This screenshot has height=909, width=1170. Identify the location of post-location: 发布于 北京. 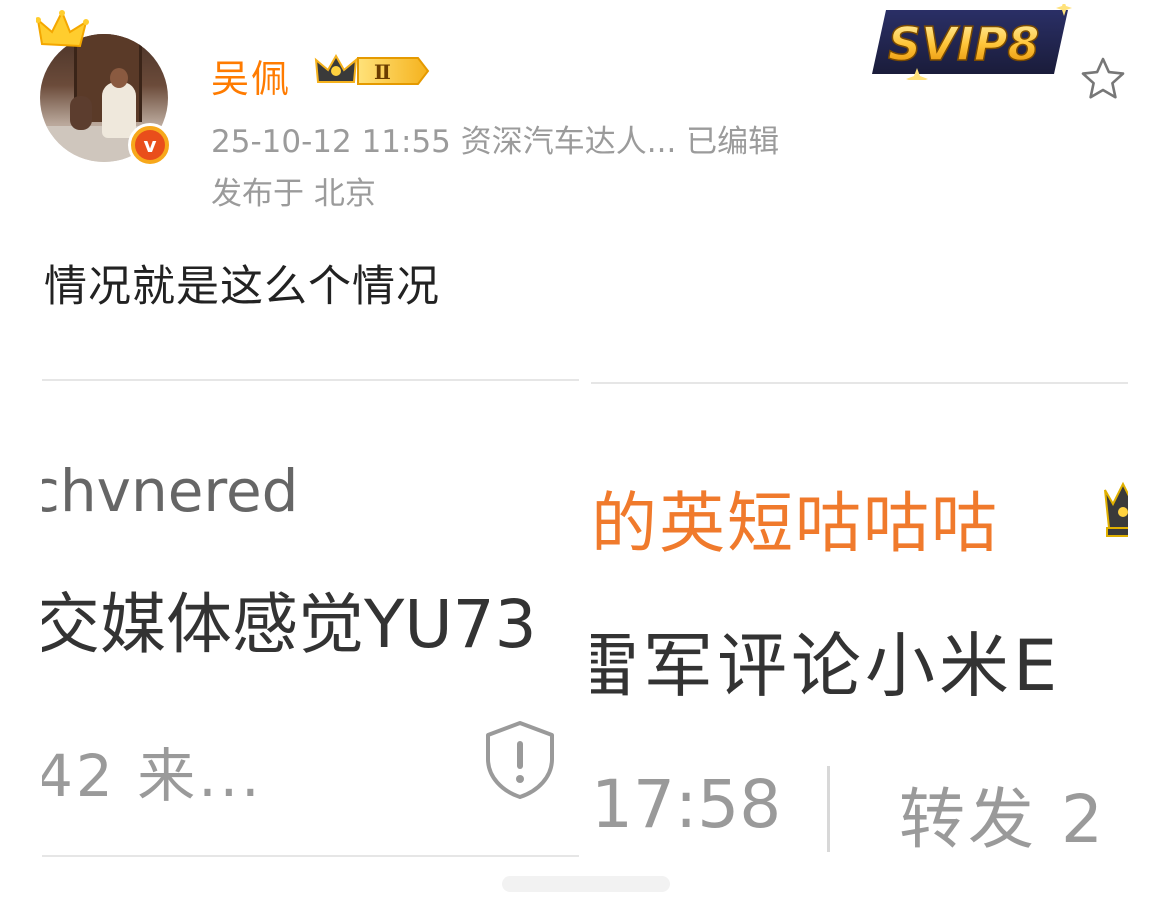
(293, 194).